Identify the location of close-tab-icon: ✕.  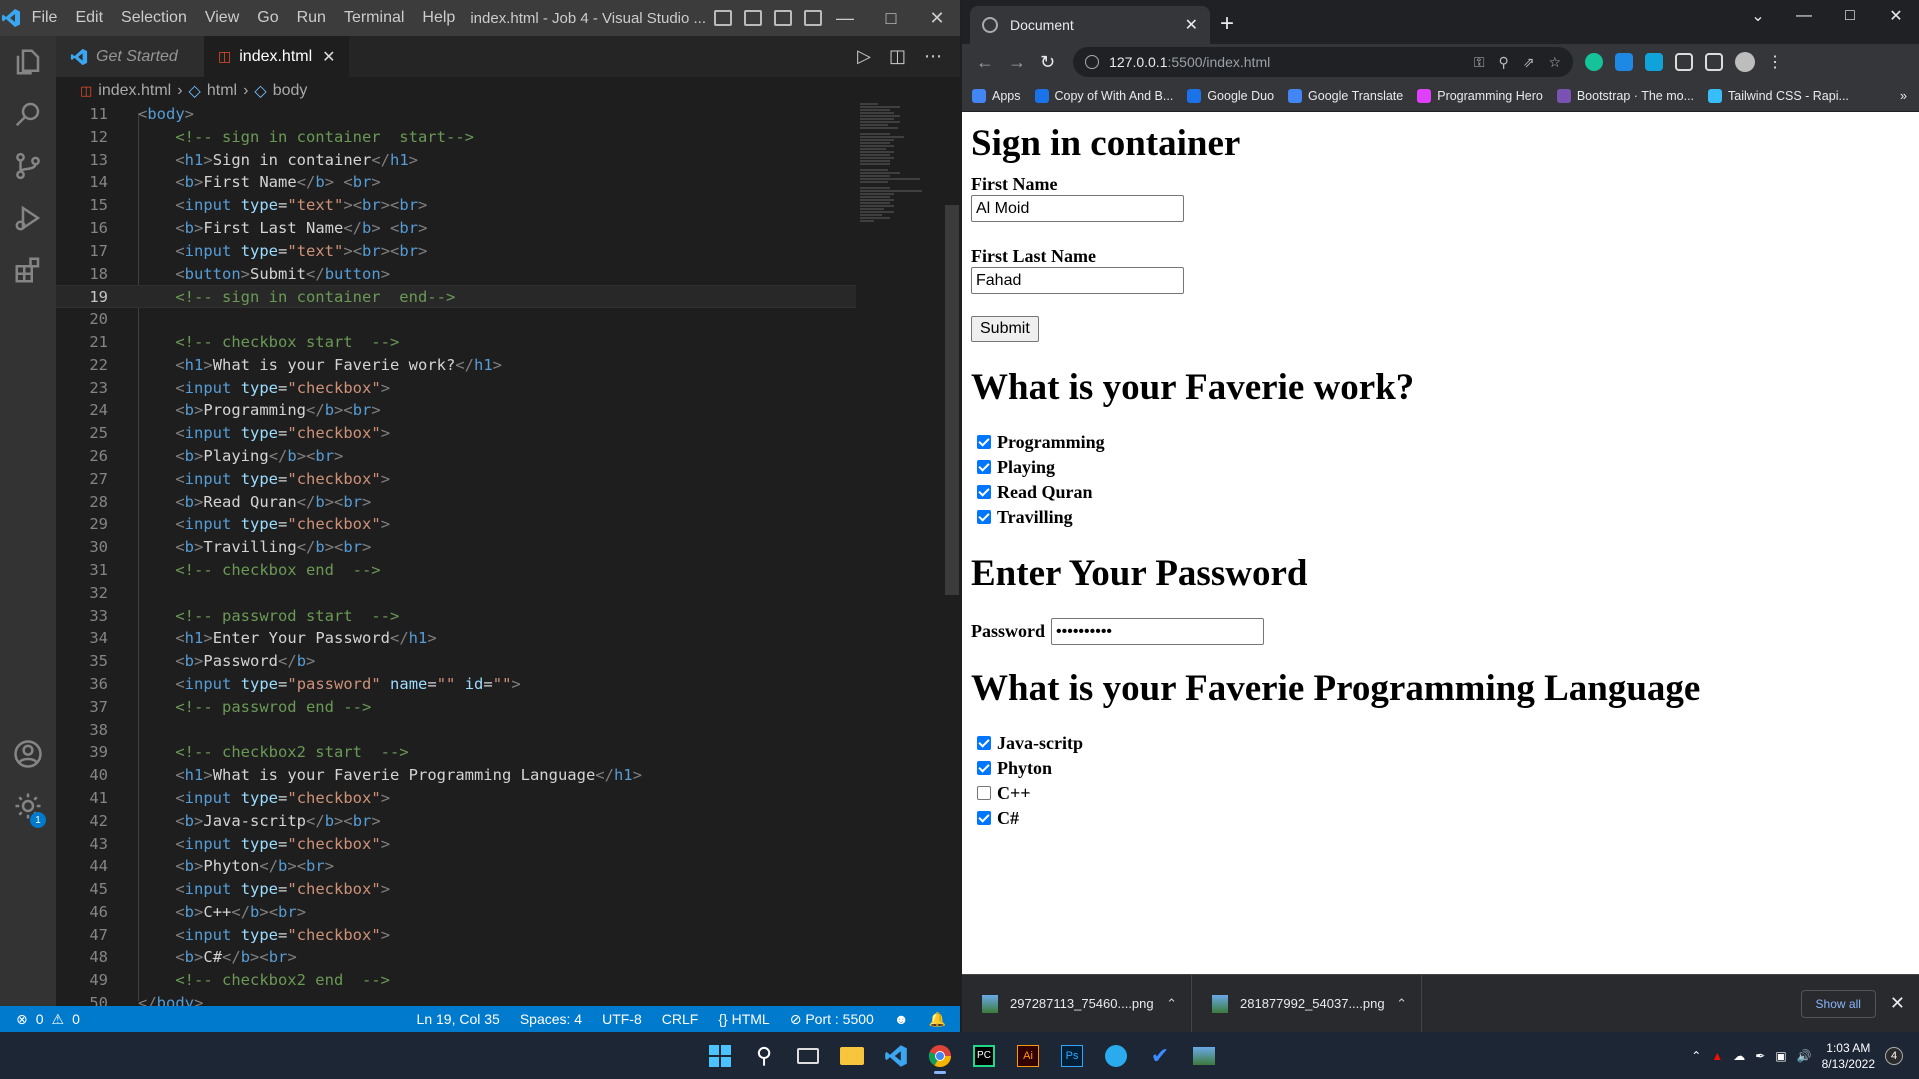
(1191, 25).